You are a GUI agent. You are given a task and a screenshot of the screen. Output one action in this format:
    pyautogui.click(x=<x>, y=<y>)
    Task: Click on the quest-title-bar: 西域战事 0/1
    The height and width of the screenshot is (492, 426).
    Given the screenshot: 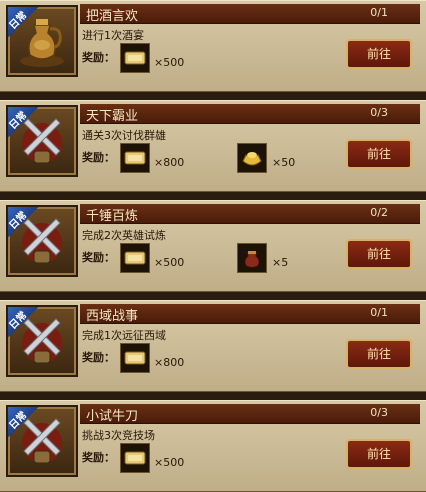 What is the action you would take?
    pyautogui.click(x=250, y=314)
    